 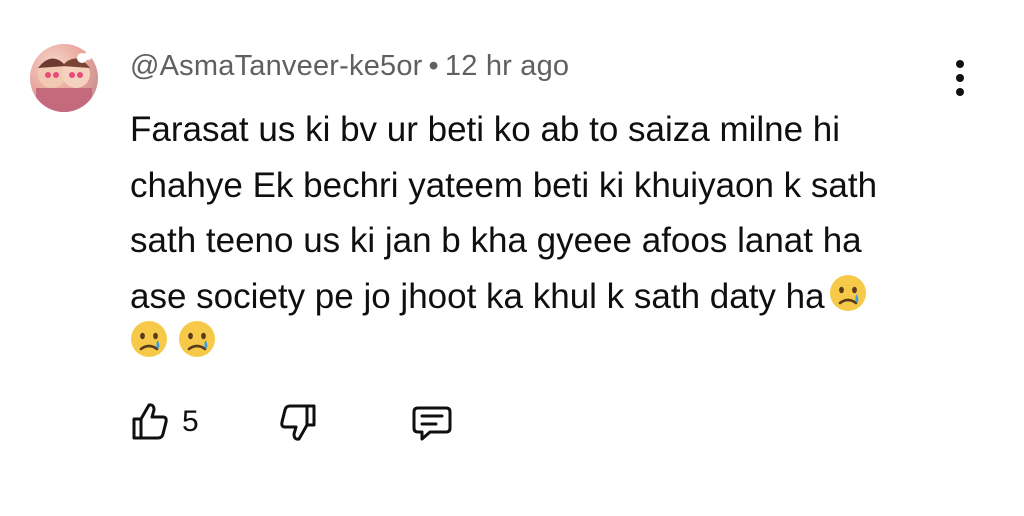 I want to click on more-options-button, so click(x=960, y=78).